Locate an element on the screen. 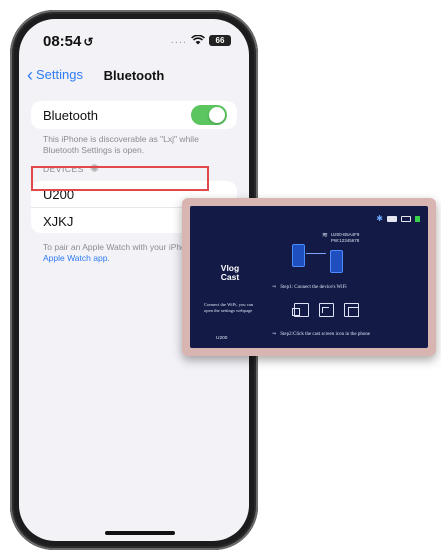 The image size is (441, 550). wifi-icon is located at coordinates (198, 40).